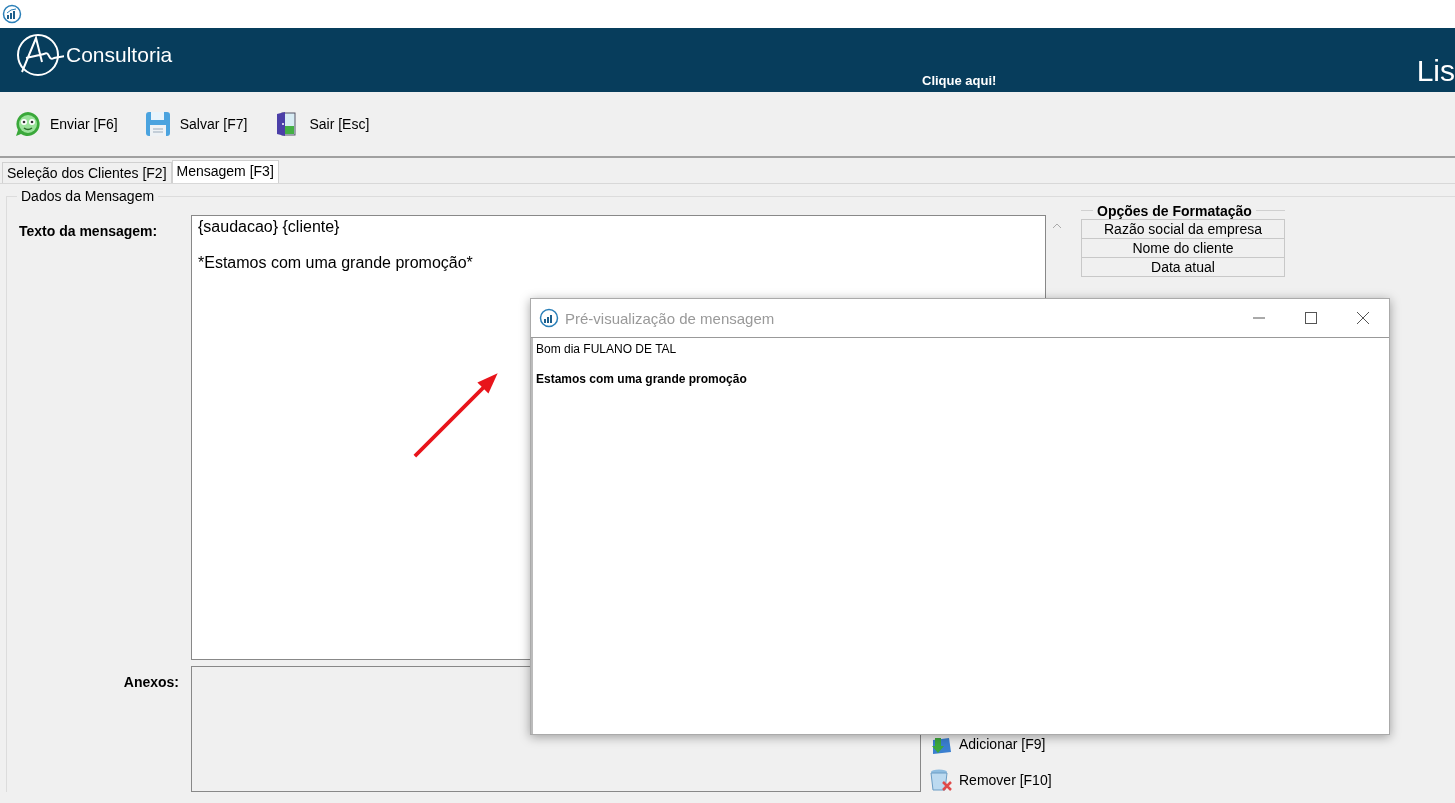 This screenshot has width=1455, height=803. I want to click on preview-text: Estamos com uma grande promoção, so click(642, 379).